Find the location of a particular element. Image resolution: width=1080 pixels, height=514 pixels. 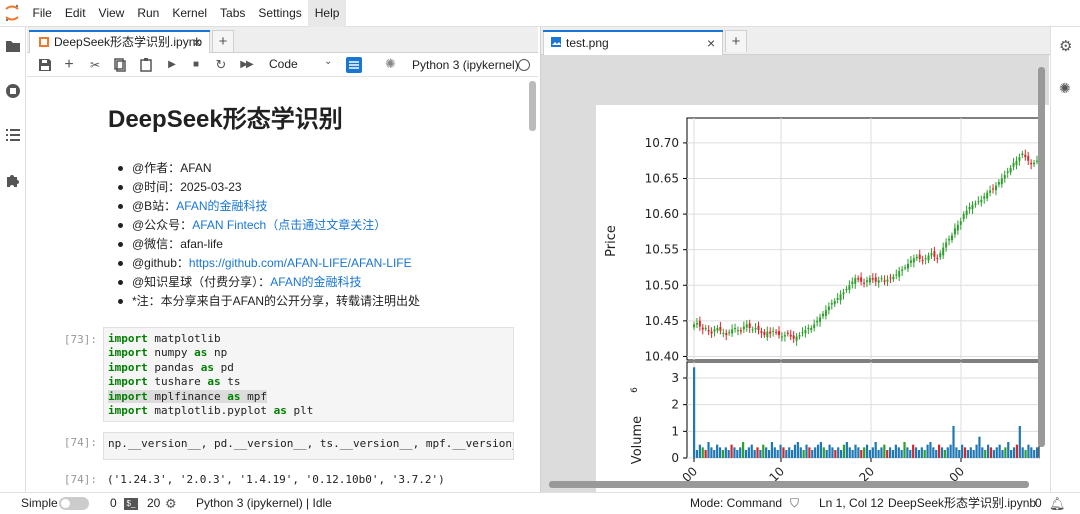

menu-bar: File Edit View Run Kernel Tabs Settings Help is located at coordinates (540, 13).